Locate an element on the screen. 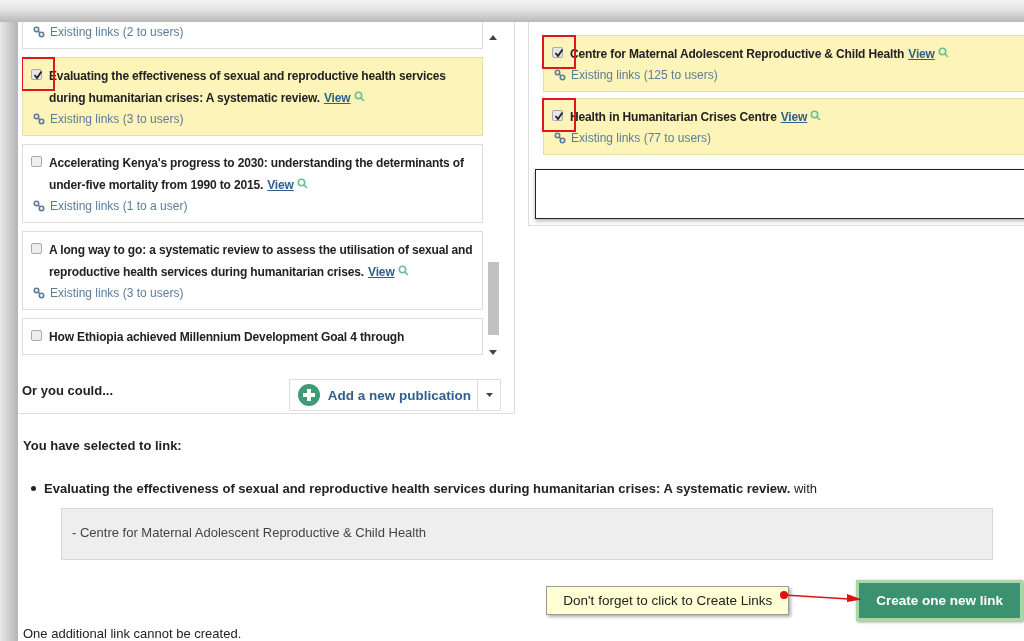 The height and width of the screenshot is (641, 1024). caret-icon is located at coordinates (489, 395).